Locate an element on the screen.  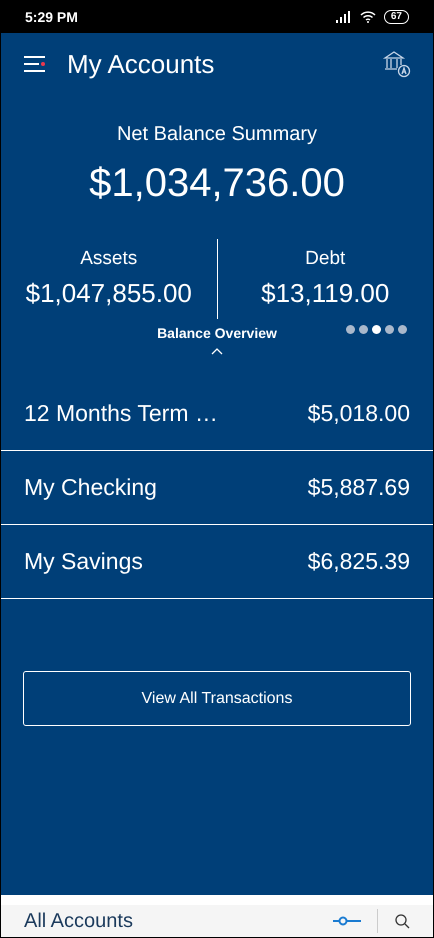
balance-amount: $13,119.00 is located at coordinates (325, 293).